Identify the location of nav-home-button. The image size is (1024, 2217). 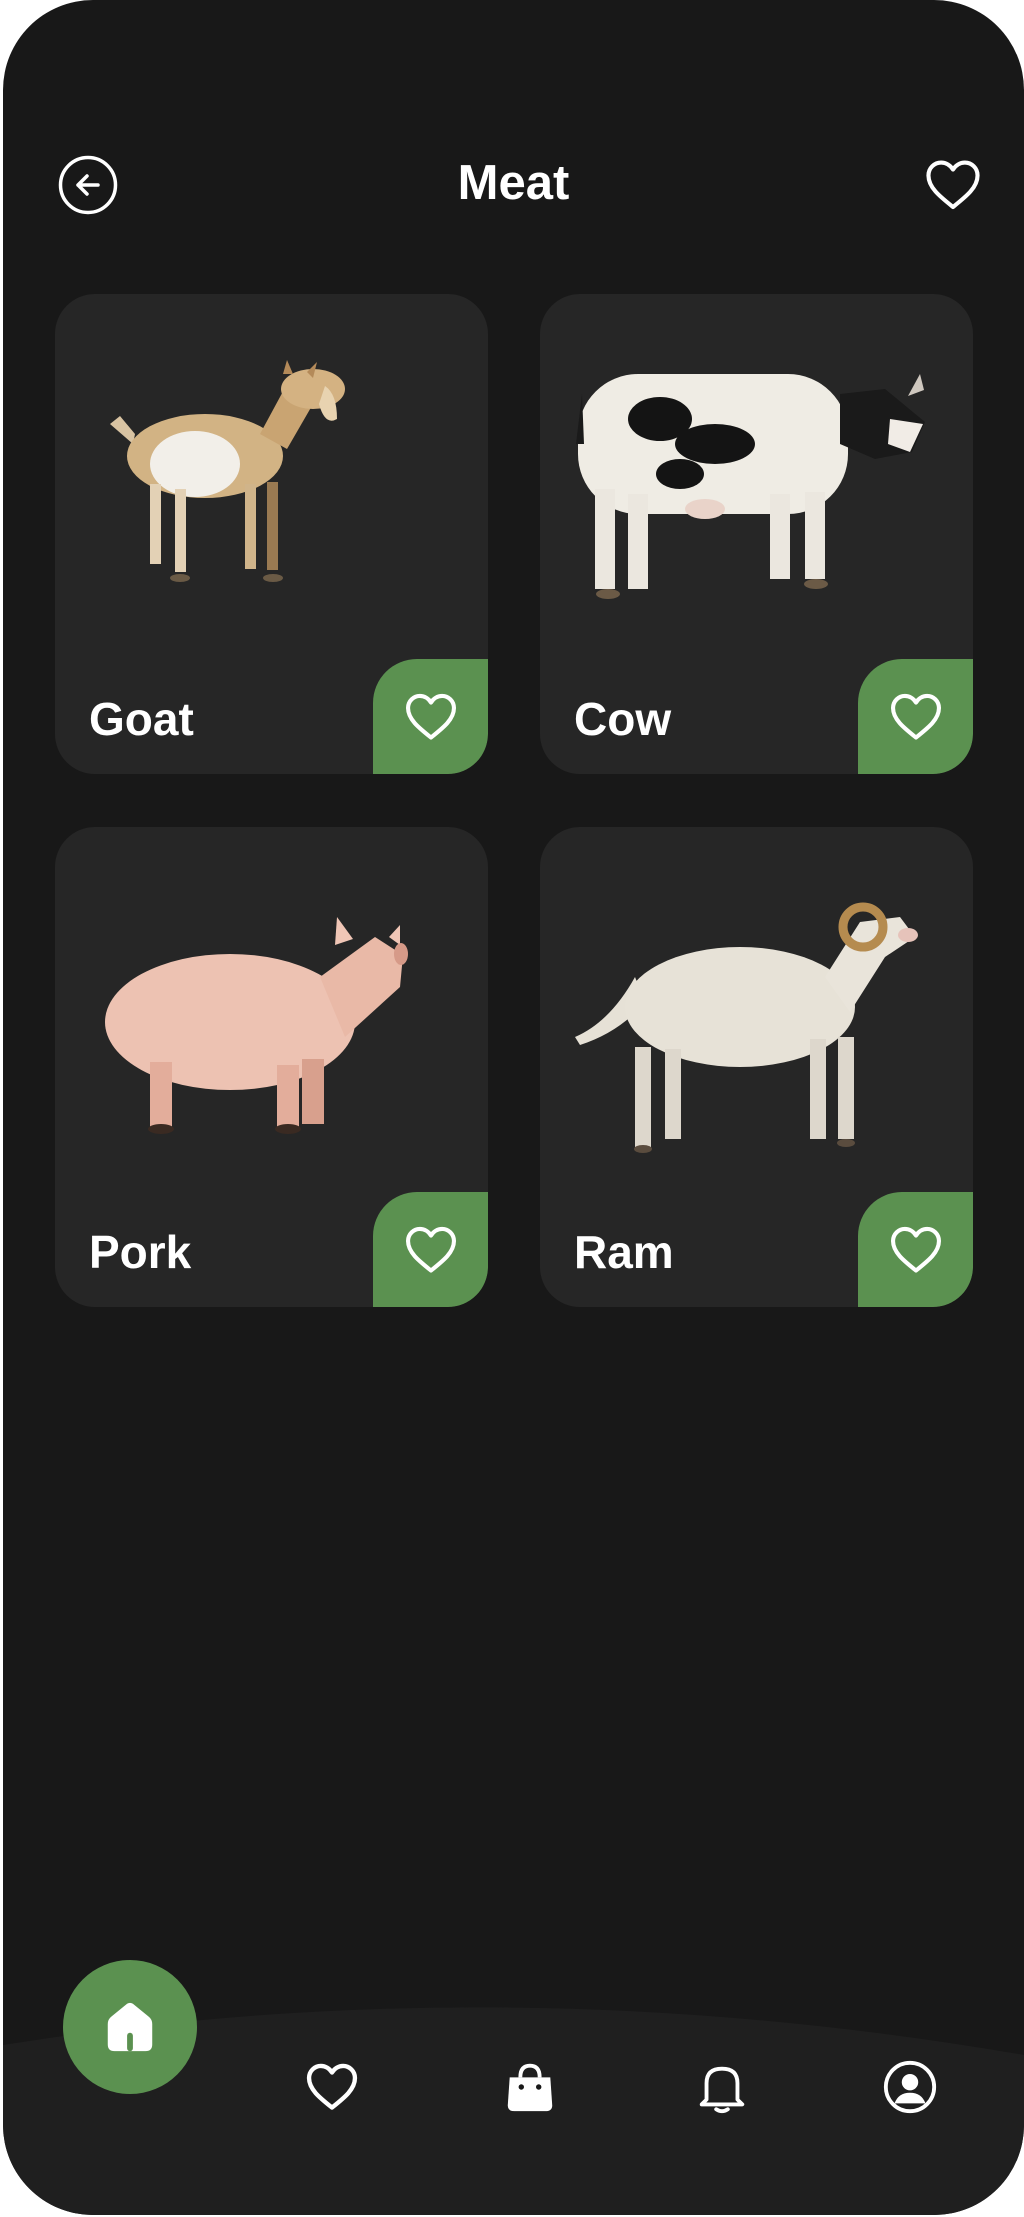
(130, 2027).